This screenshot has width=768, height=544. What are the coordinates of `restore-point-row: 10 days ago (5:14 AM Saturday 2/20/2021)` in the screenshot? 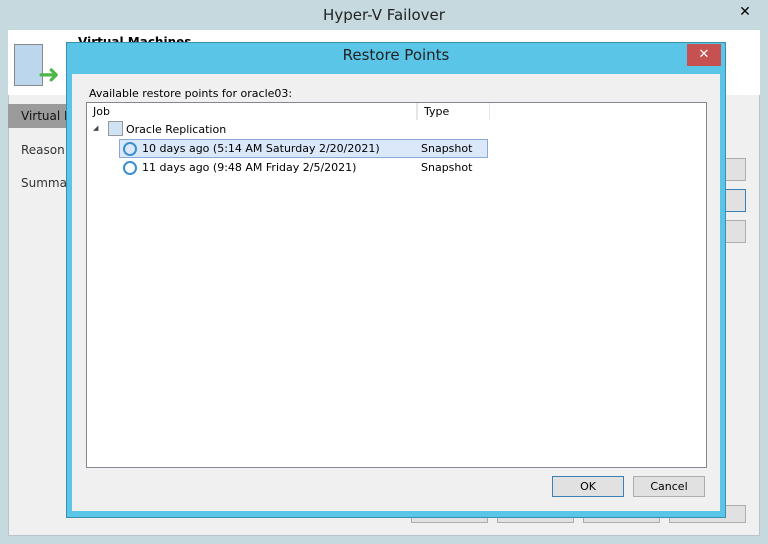 It's located at (261, 148).